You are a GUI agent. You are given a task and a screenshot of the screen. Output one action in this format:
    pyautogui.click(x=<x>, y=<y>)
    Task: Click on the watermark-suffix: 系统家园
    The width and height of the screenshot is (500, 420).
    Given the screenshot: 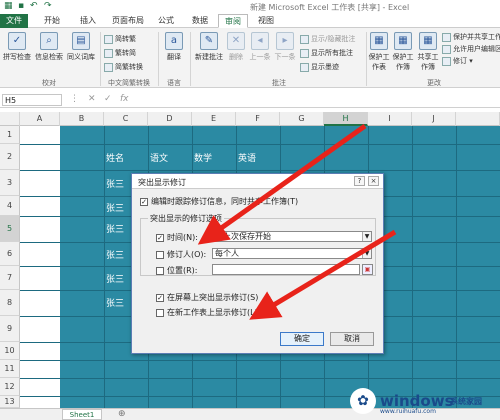 What is the action you would take?
    pyautogui.click(x=466, y=401)
    